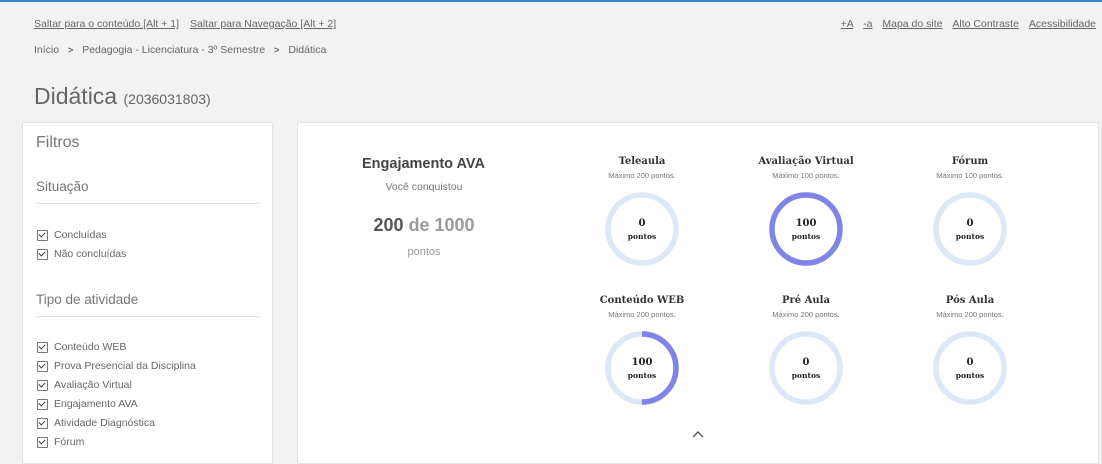 This screenshot has height=464, width=1102. I want to click on discipline-code: (2036031803), so click(167, 99).